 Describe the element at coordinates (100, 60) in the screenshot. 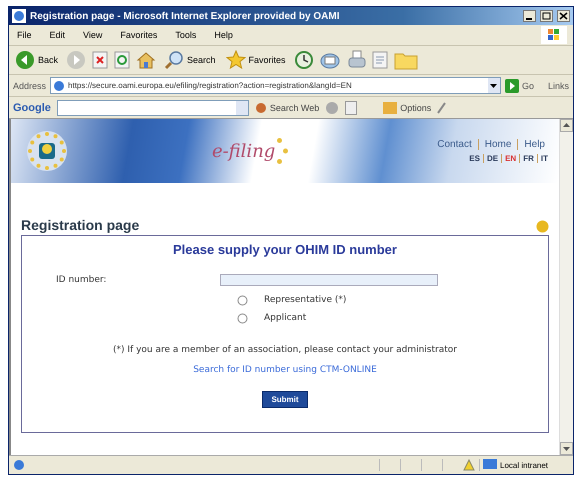

I see `stop-icon` at that location.